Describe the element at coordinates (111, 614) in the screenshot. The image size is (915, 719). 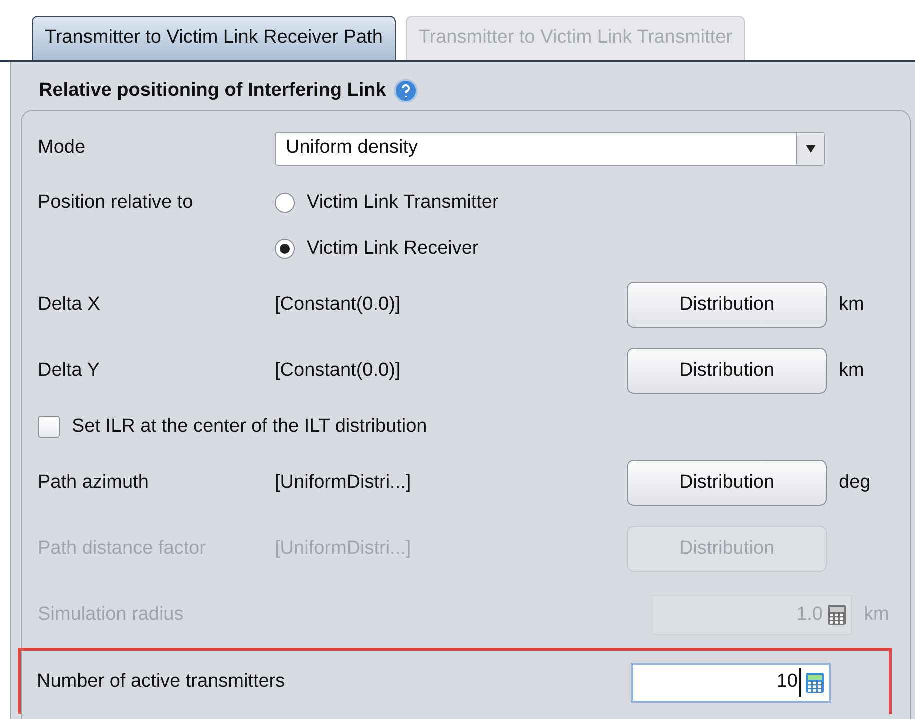
I see `field-label: Simulation radius` at that location.